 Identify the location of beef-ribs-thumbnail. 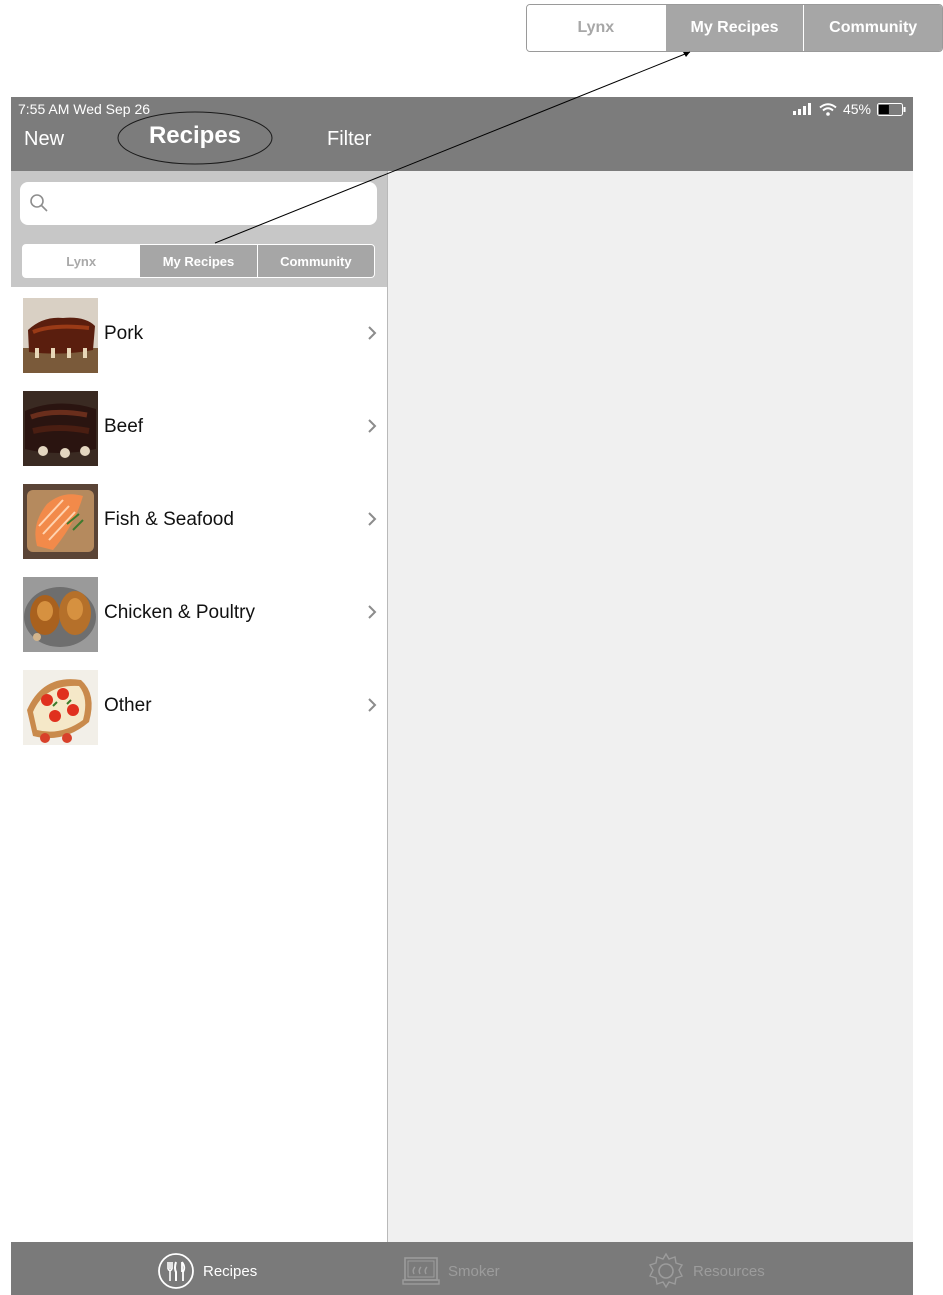
(60, 428).